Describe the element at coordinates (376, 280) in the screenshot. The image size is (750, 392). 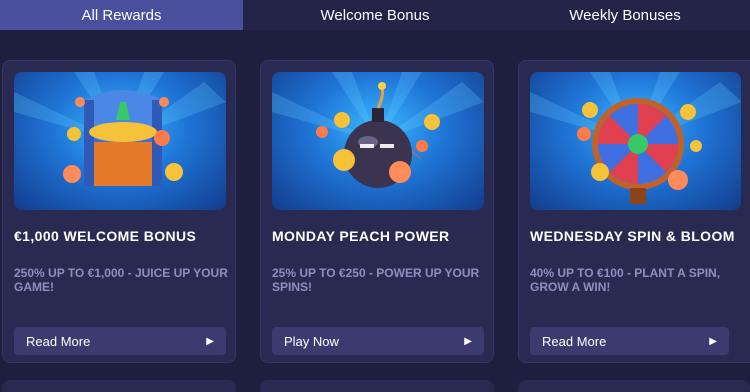
I see `promo-description: 25% UP TO €250 - POWER UP YOUR SPINS!` at that location.